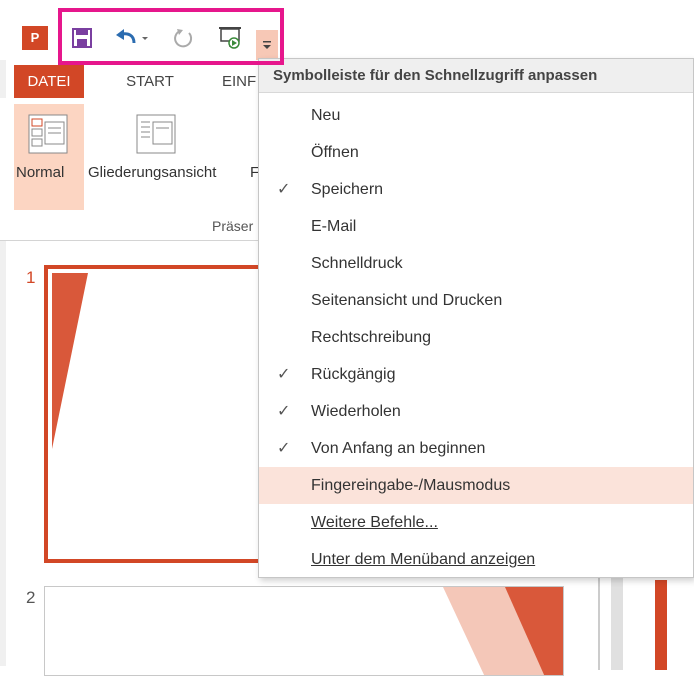 This screenshot has width=694, height=676. I want to click on menu-item-seitenansicht: Seitenansicht und Drucken, so click(476, 300).